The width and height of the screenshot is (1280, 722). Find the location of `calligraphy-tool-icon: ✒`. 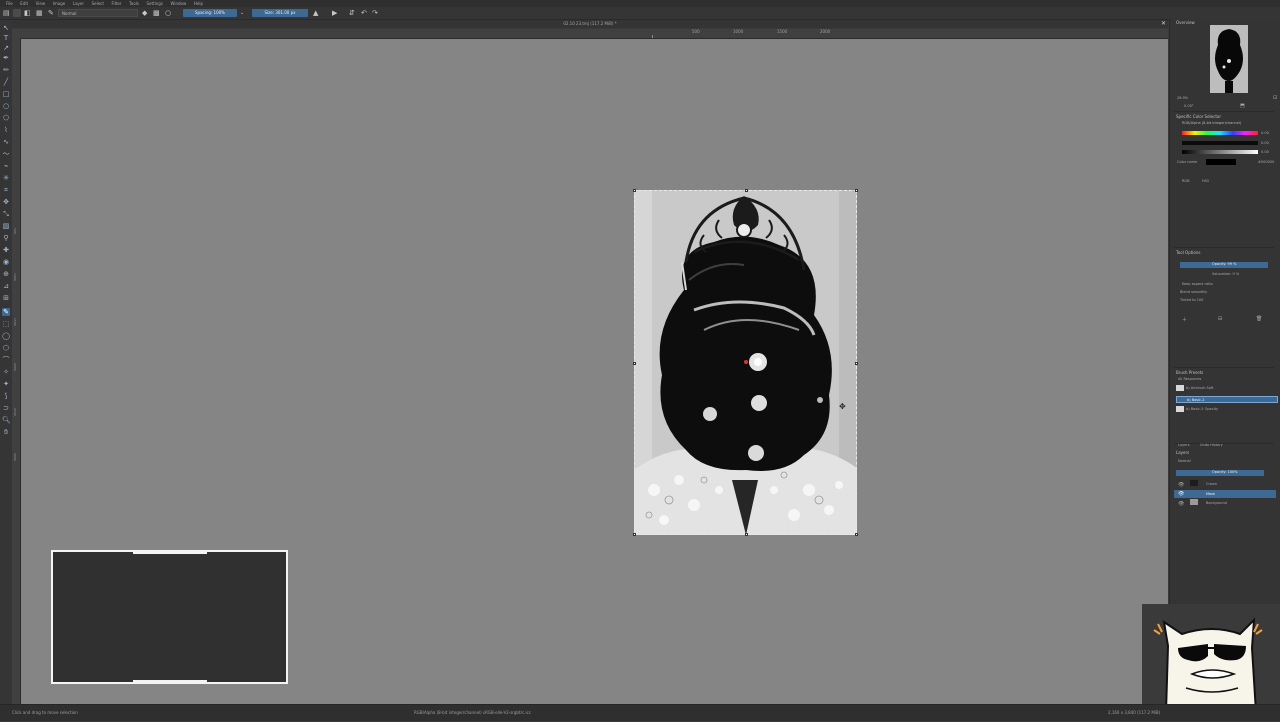

calligraphy-tool-icon: ✒ is located at coordinates (6, 58).